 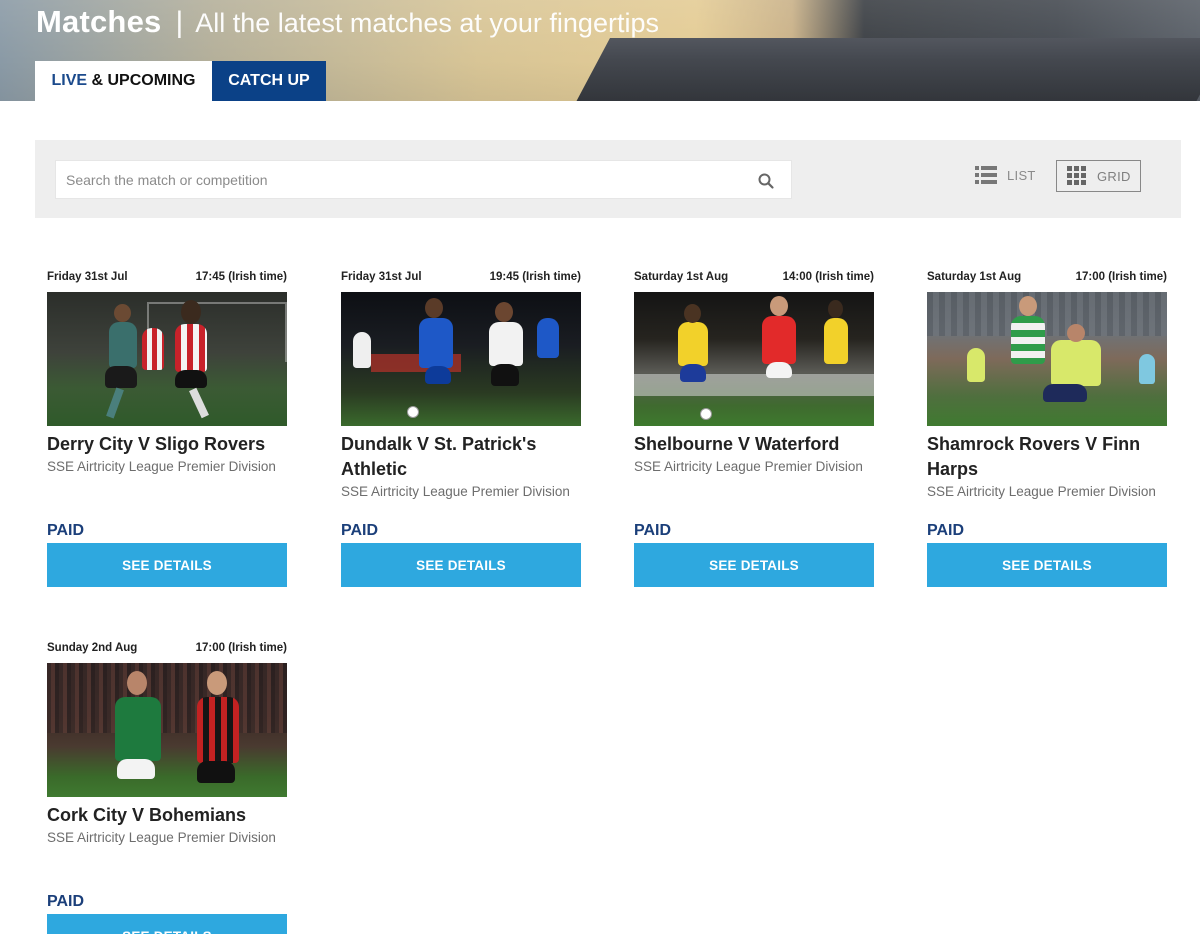 What do you see at coordinates (167, 648) in the screenshot?
I see `match-meta: Sunday 2nd Aug 17:00 (Irish time)` at bounding box center [167, 648].